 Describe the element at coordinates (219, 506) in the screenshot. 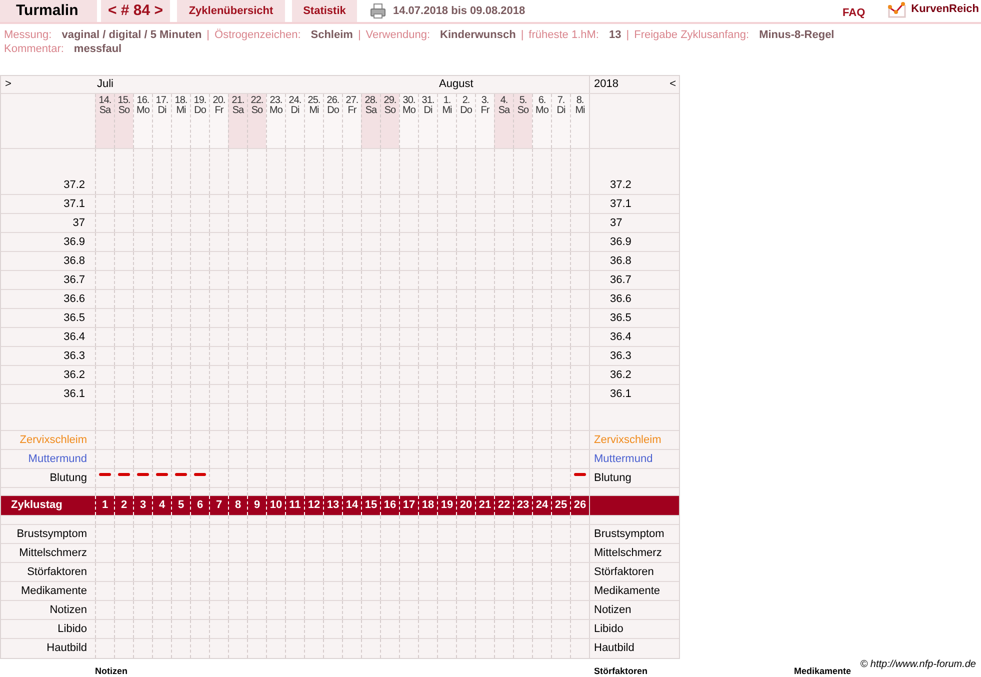

I see `cycle-day-number: 7` at that location.